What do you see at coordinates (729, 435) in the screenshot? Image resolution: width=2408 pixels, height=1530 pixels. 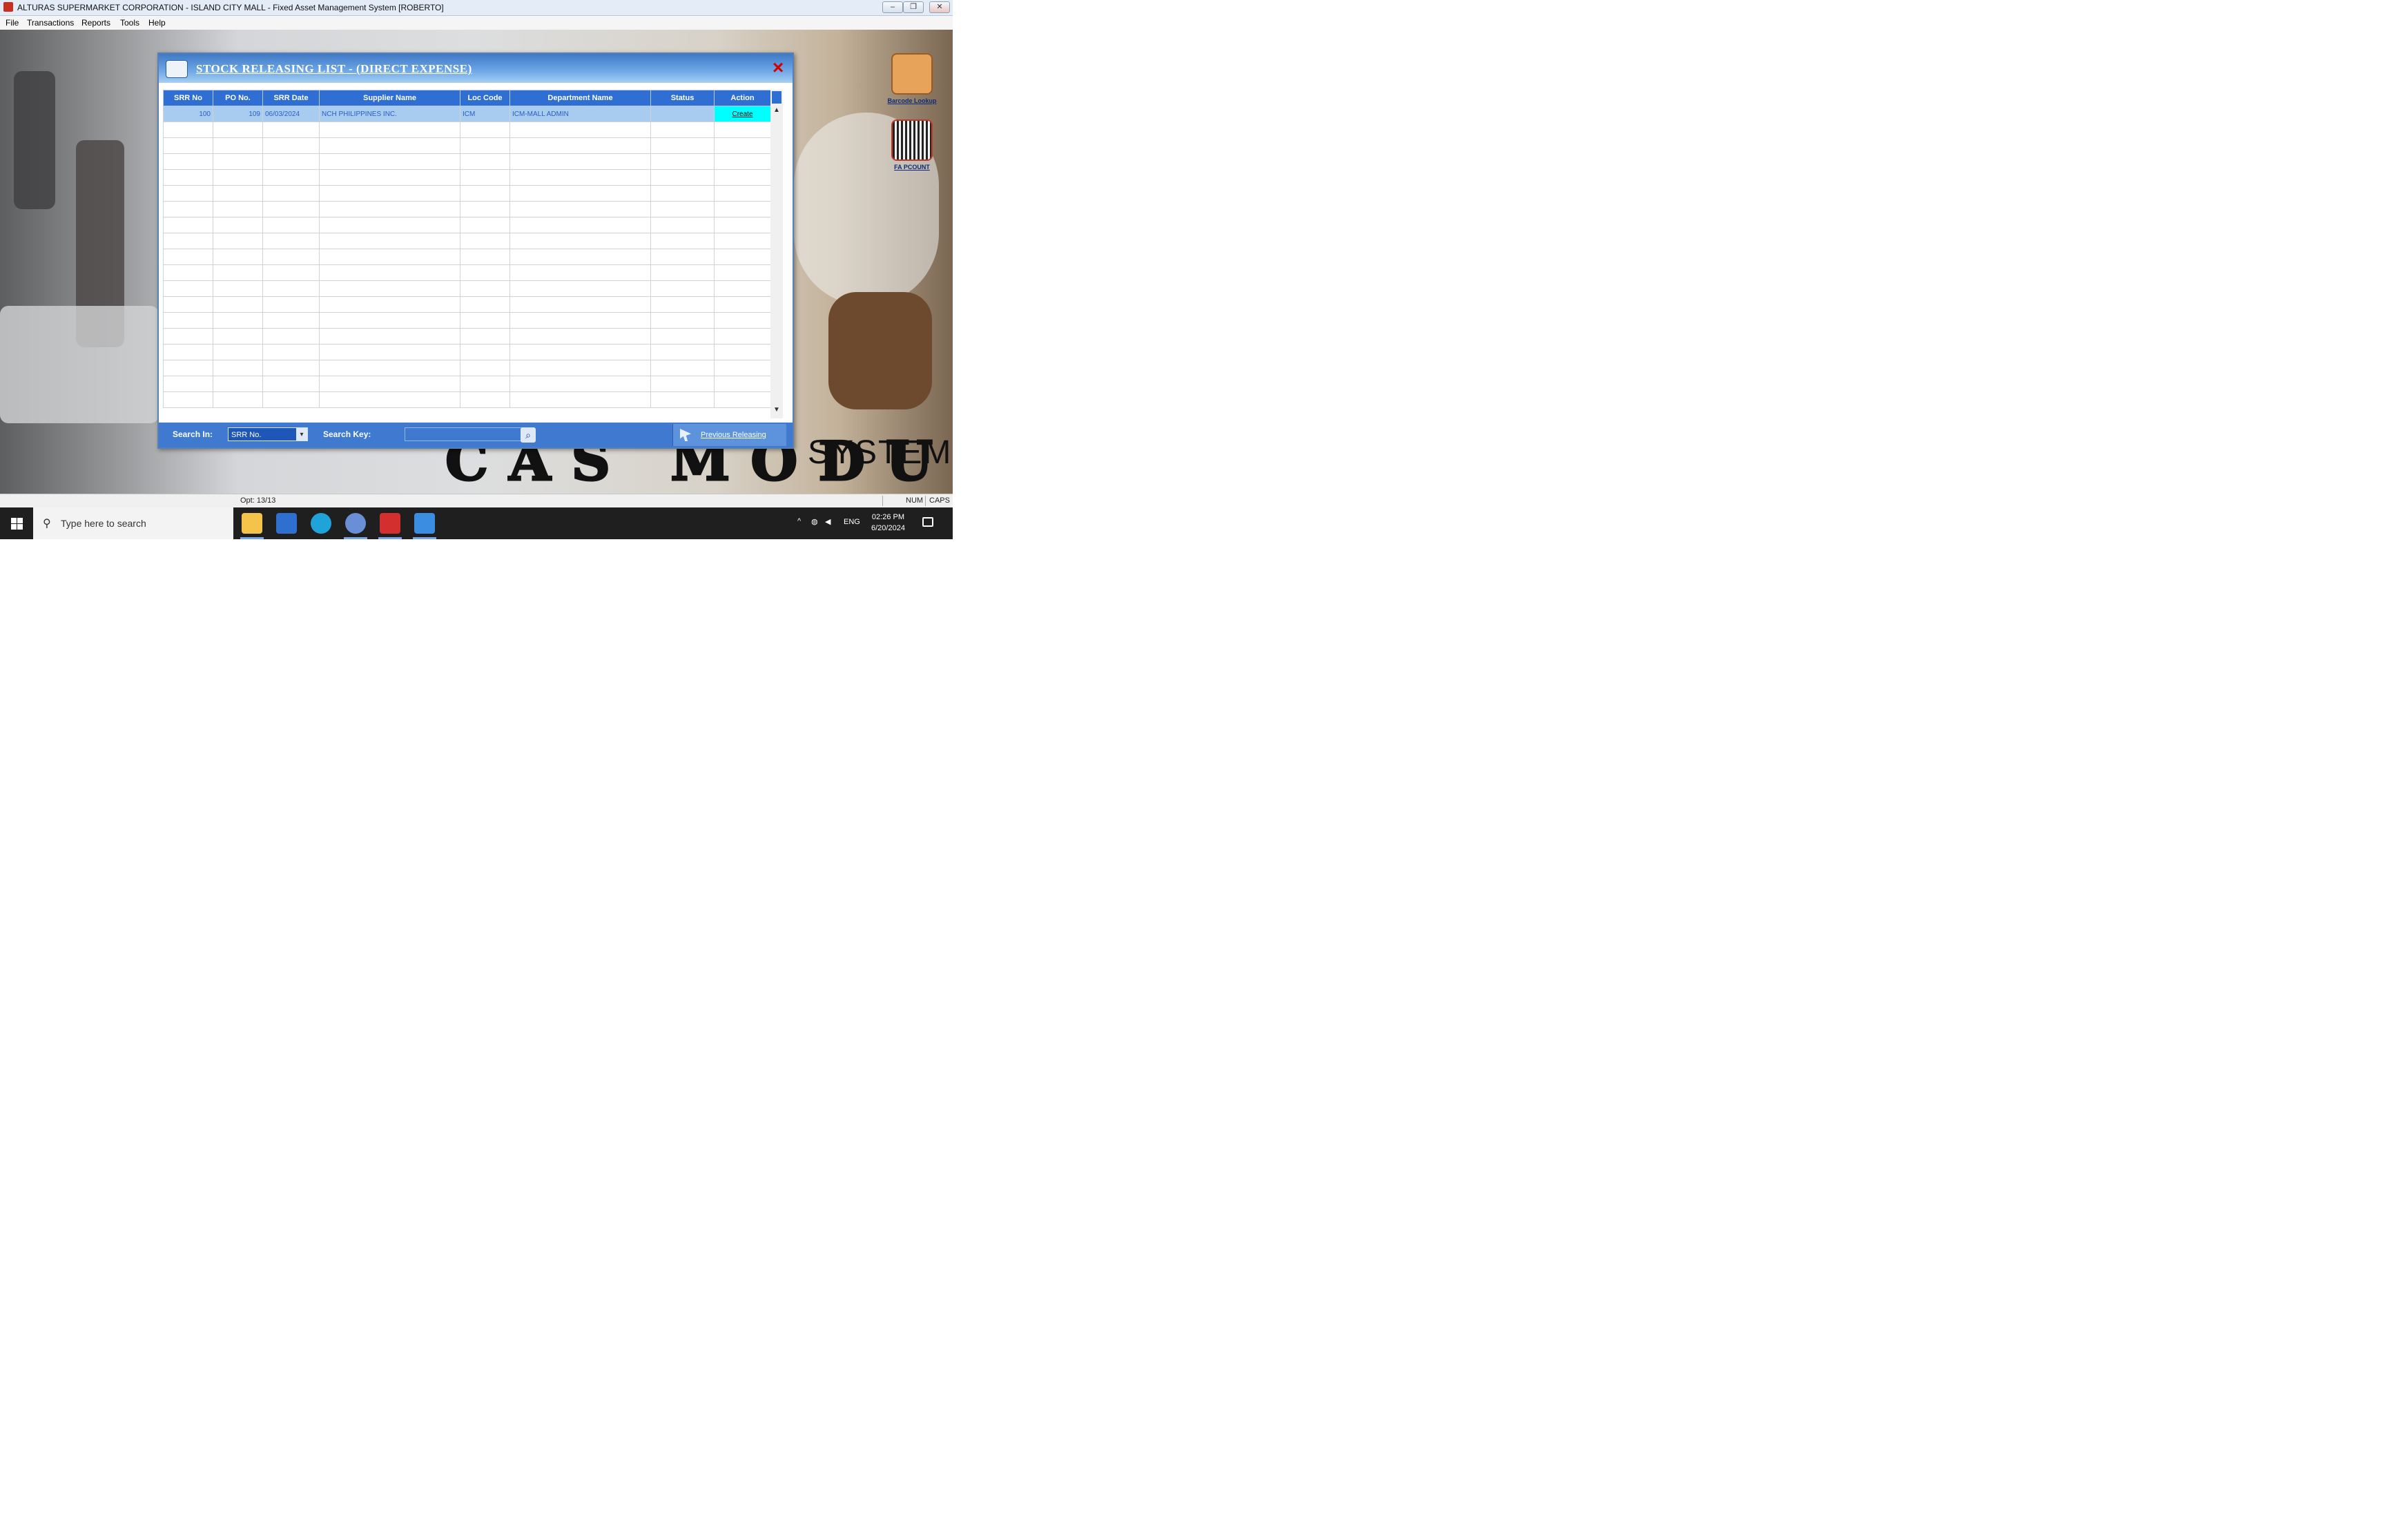 I see `previous-releasing-button: Previous Releasing` at bounding box center [729, 435].